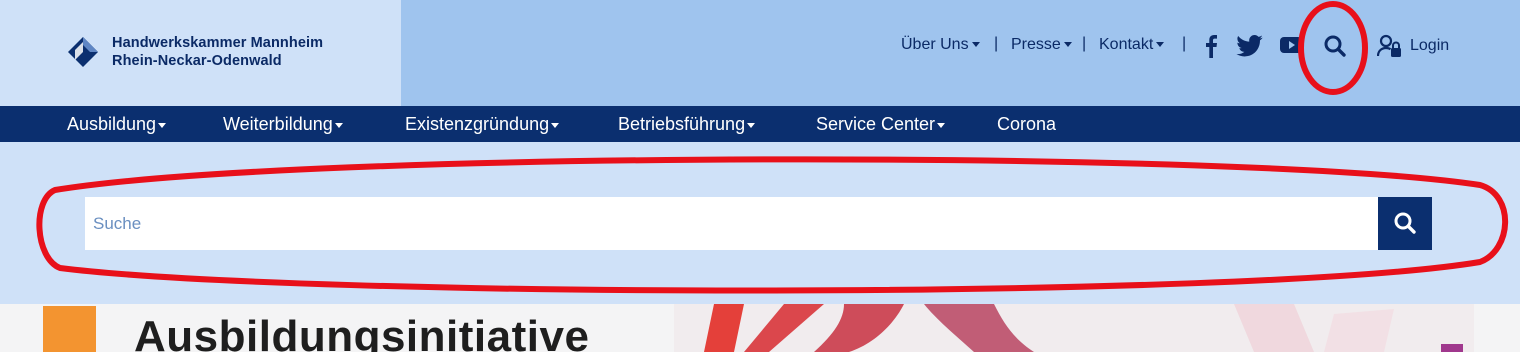 The image size is (1520, 352). Describe the element at coordinates (1389, 45) in the screenshot. I see `user-lock-icon` at that location.